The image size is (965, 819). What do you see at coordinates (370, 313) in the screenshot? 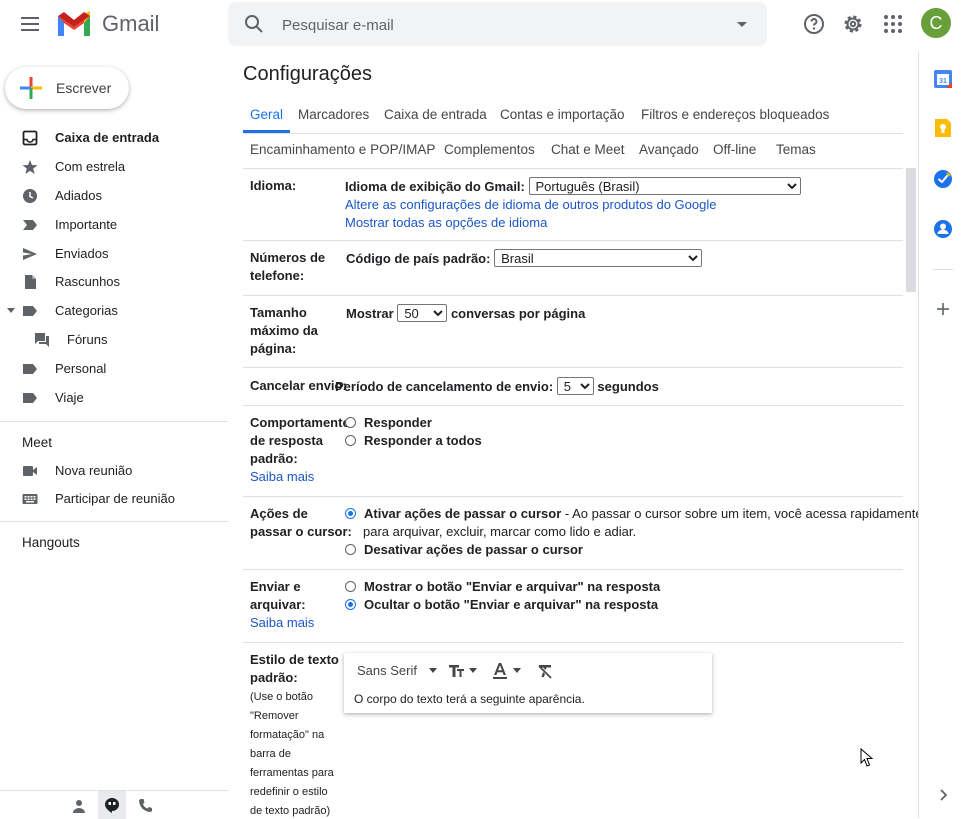
I see `page-size-prefix: Mostrar` at bounding box center [370, 313].